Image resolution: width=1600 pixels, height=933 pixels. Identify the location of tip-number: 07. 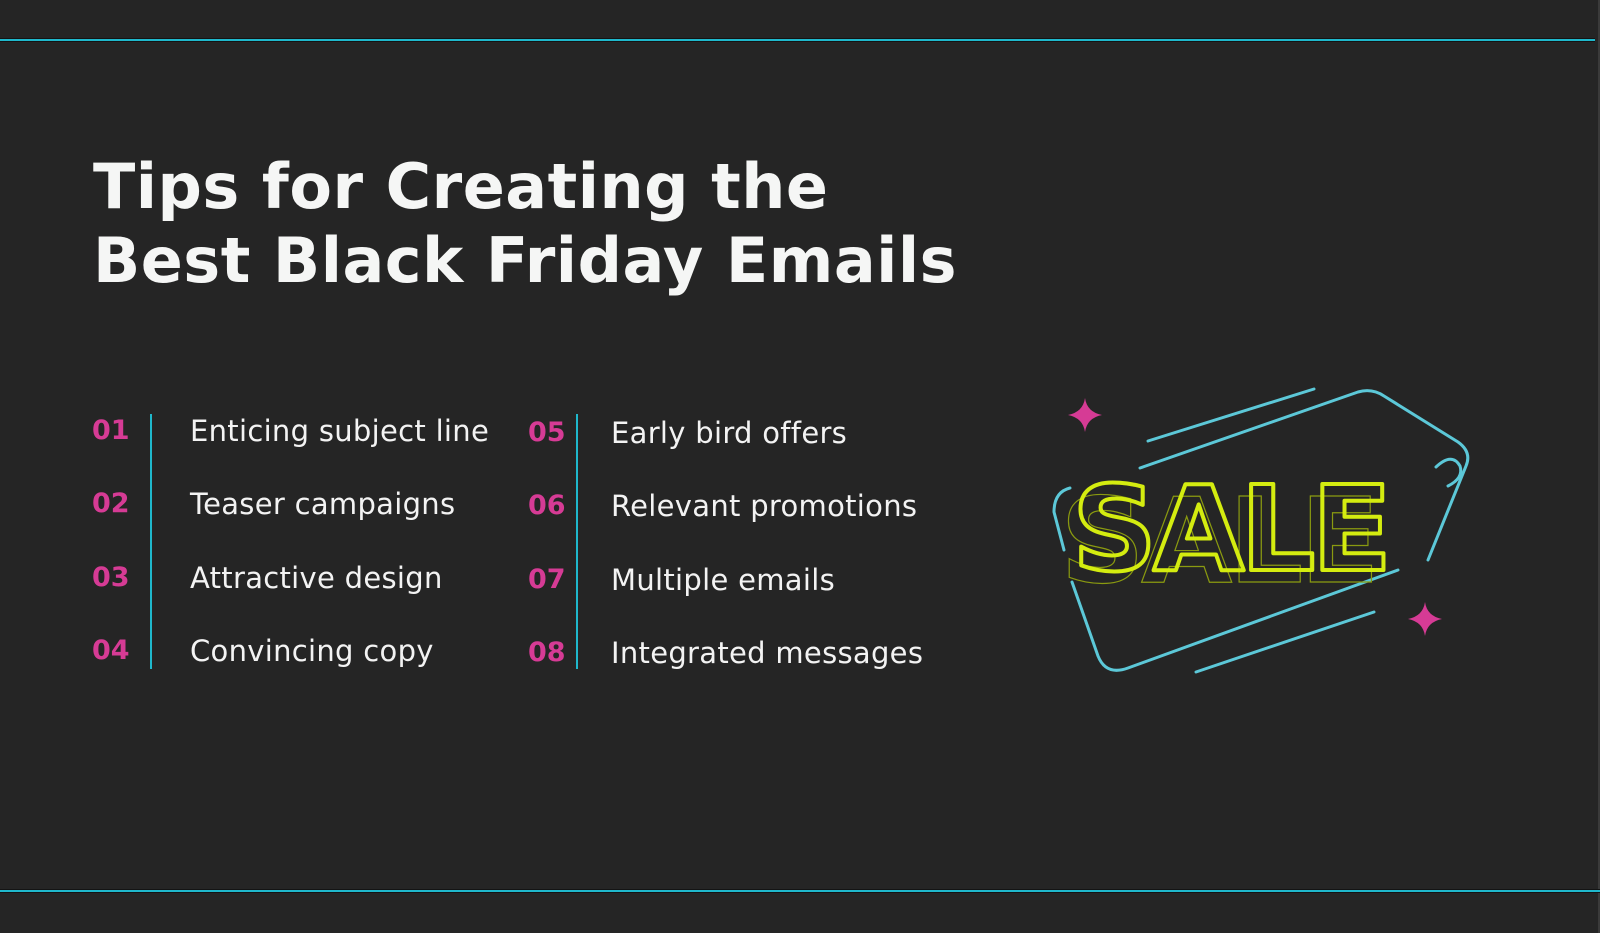
(547, 579).